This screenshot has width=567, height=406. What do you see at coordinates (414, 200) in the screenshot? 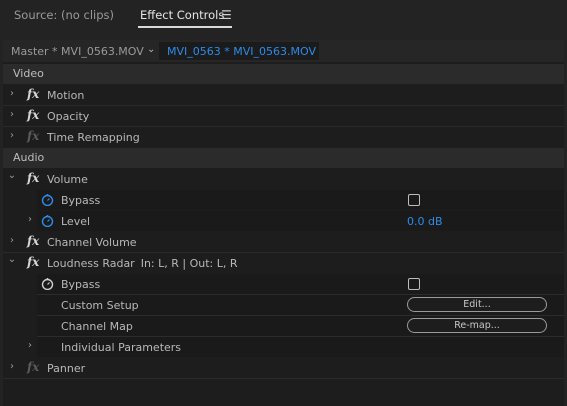
I see `volume-bypass-checkbox` at bounding box center [414, 200].